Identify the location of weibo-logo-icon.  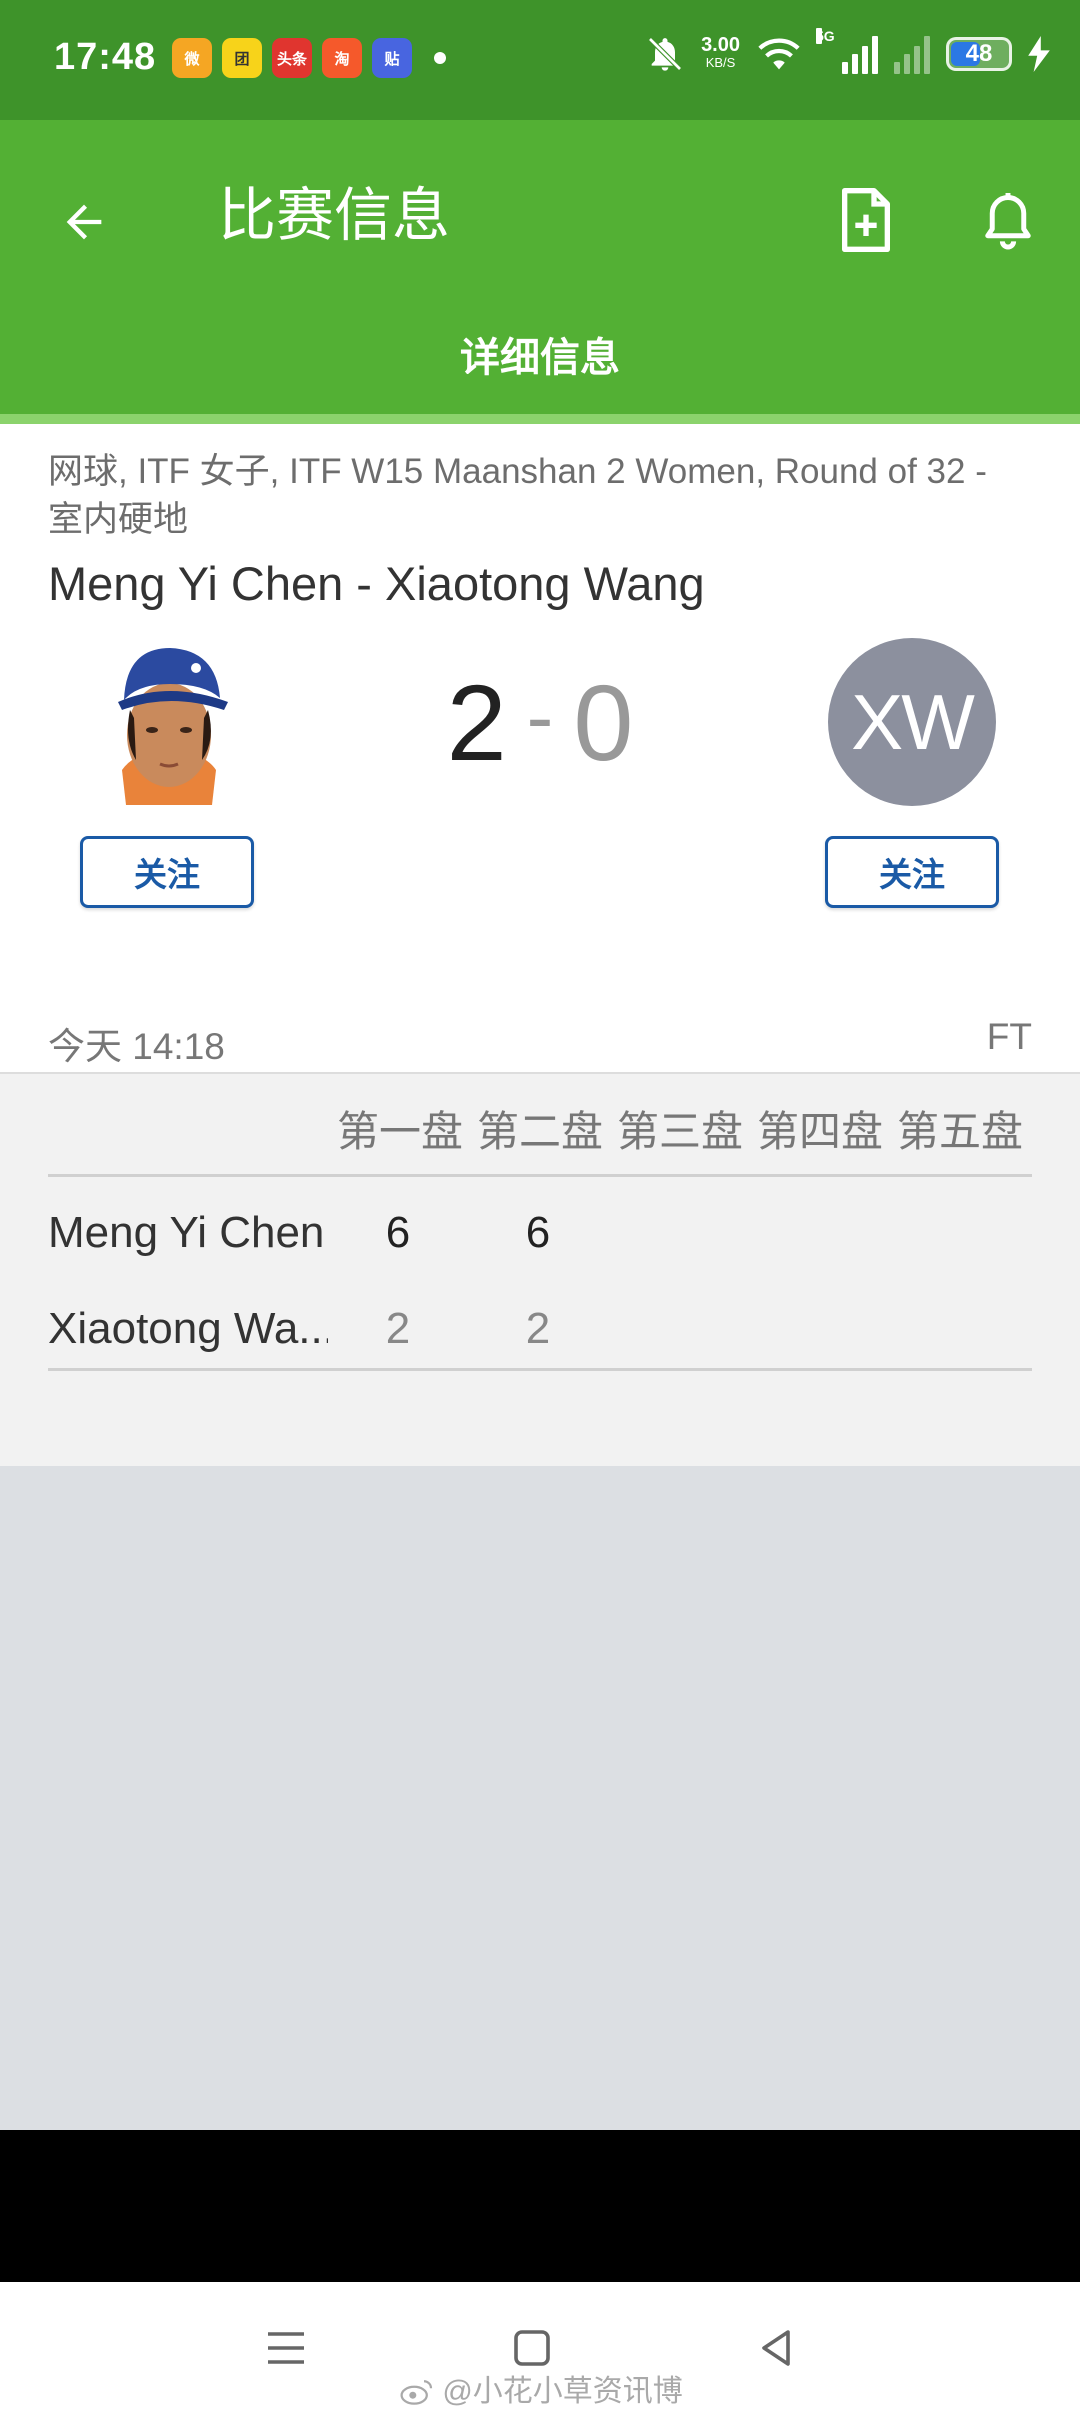
(416, 2392).